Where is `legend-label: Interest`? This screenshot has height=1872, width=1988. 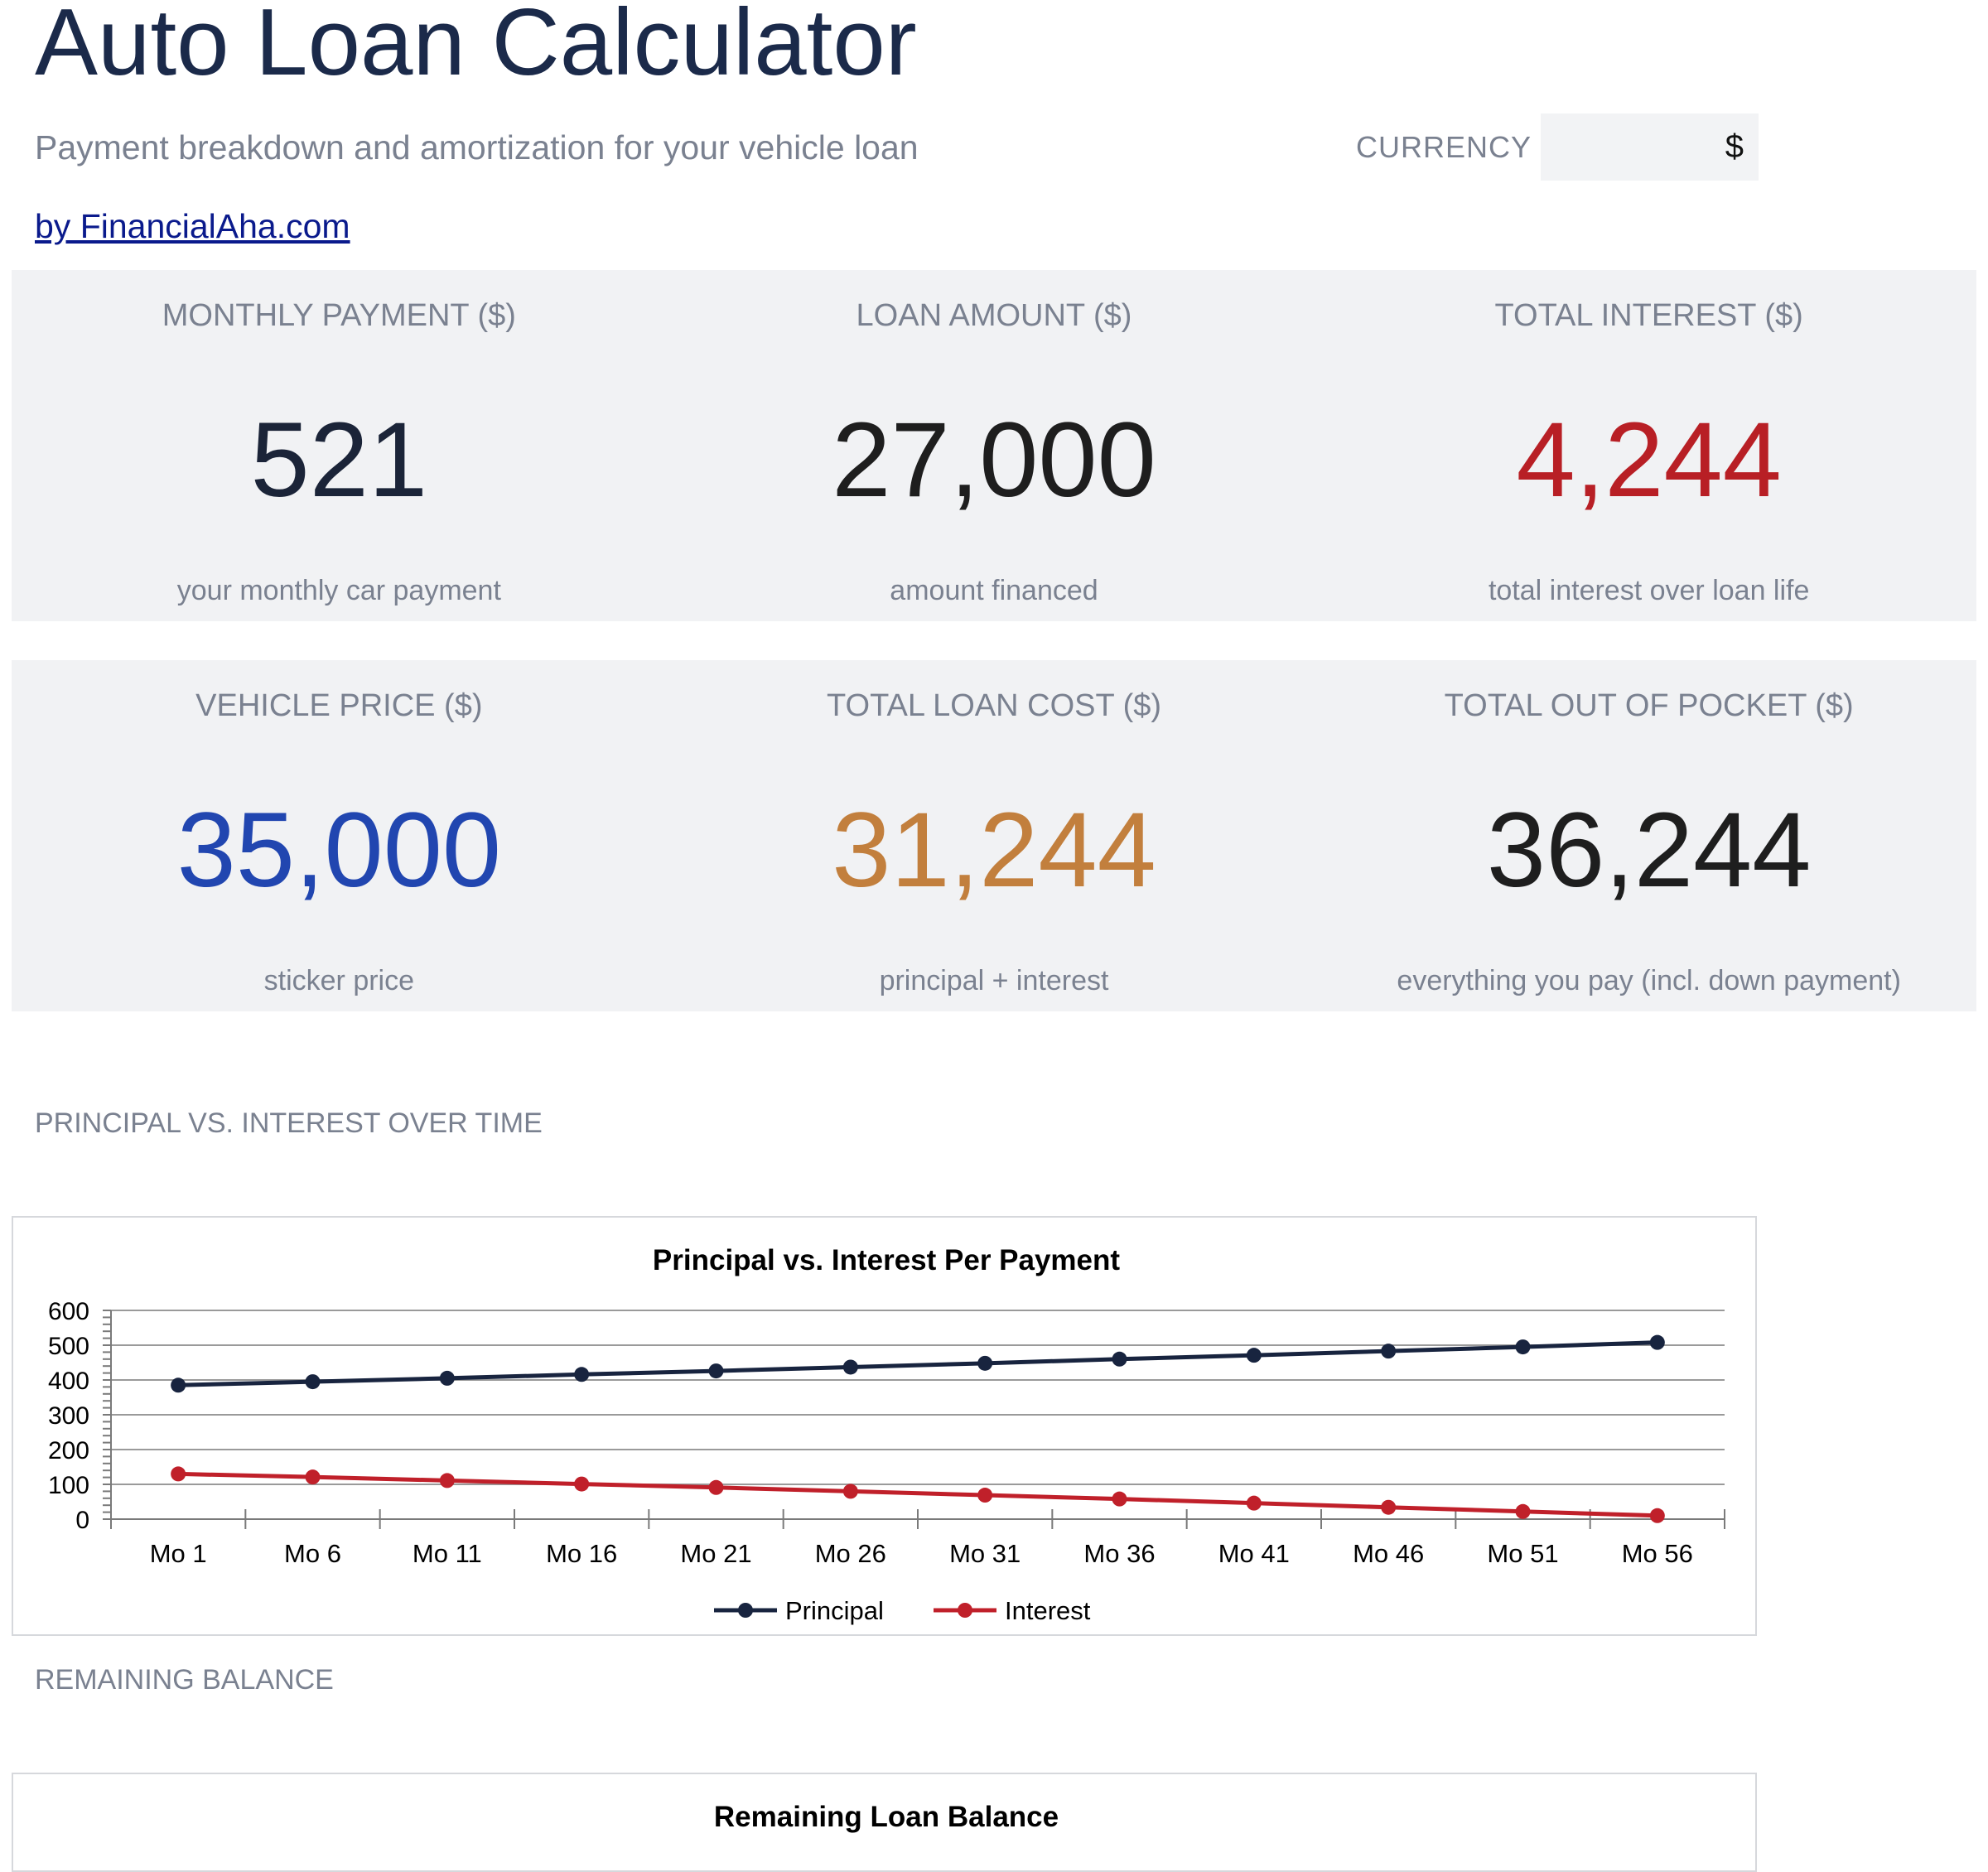 legend-label: Interest is located at coordinates (1048, 1610).